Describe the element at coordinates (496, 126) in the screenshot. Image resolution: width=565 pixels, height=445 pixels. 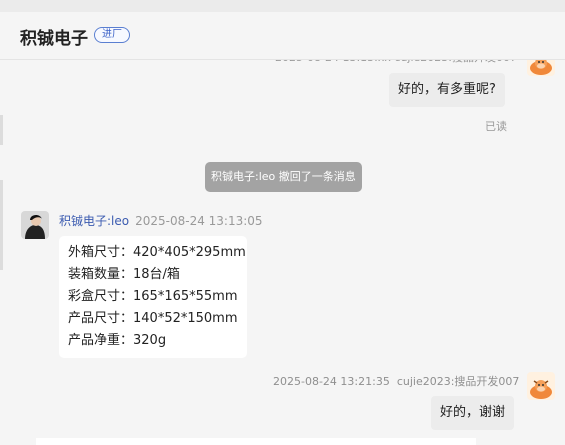
I see `read-status: 已读` at that location.